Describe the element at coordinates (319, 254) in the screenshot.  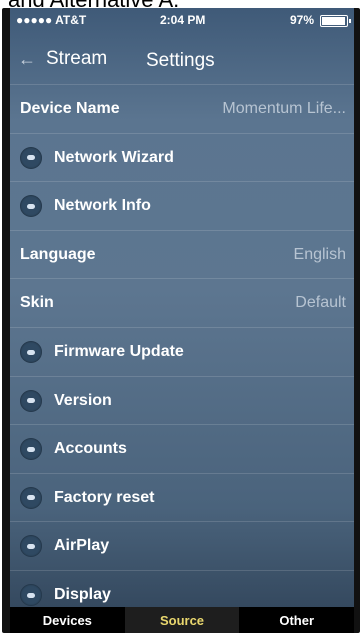
I see `settings-row-value: English` at that location.